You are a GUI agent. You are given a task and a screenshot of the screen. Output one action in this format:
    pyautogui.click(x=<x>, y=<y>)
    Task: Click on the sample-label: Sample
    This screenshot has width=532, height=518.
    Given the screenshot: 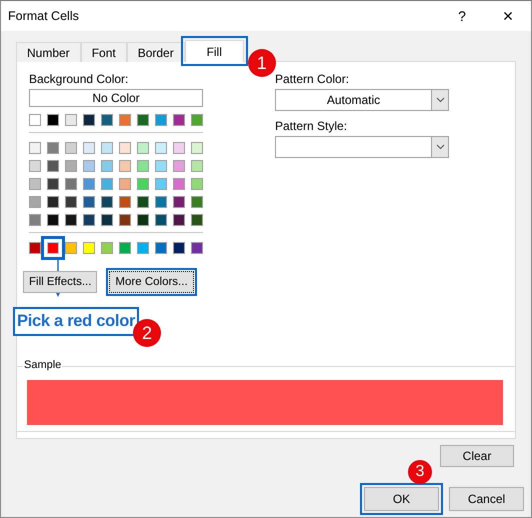 What is the action you would take?
    pyautogui.click(x=42, y=365)
    